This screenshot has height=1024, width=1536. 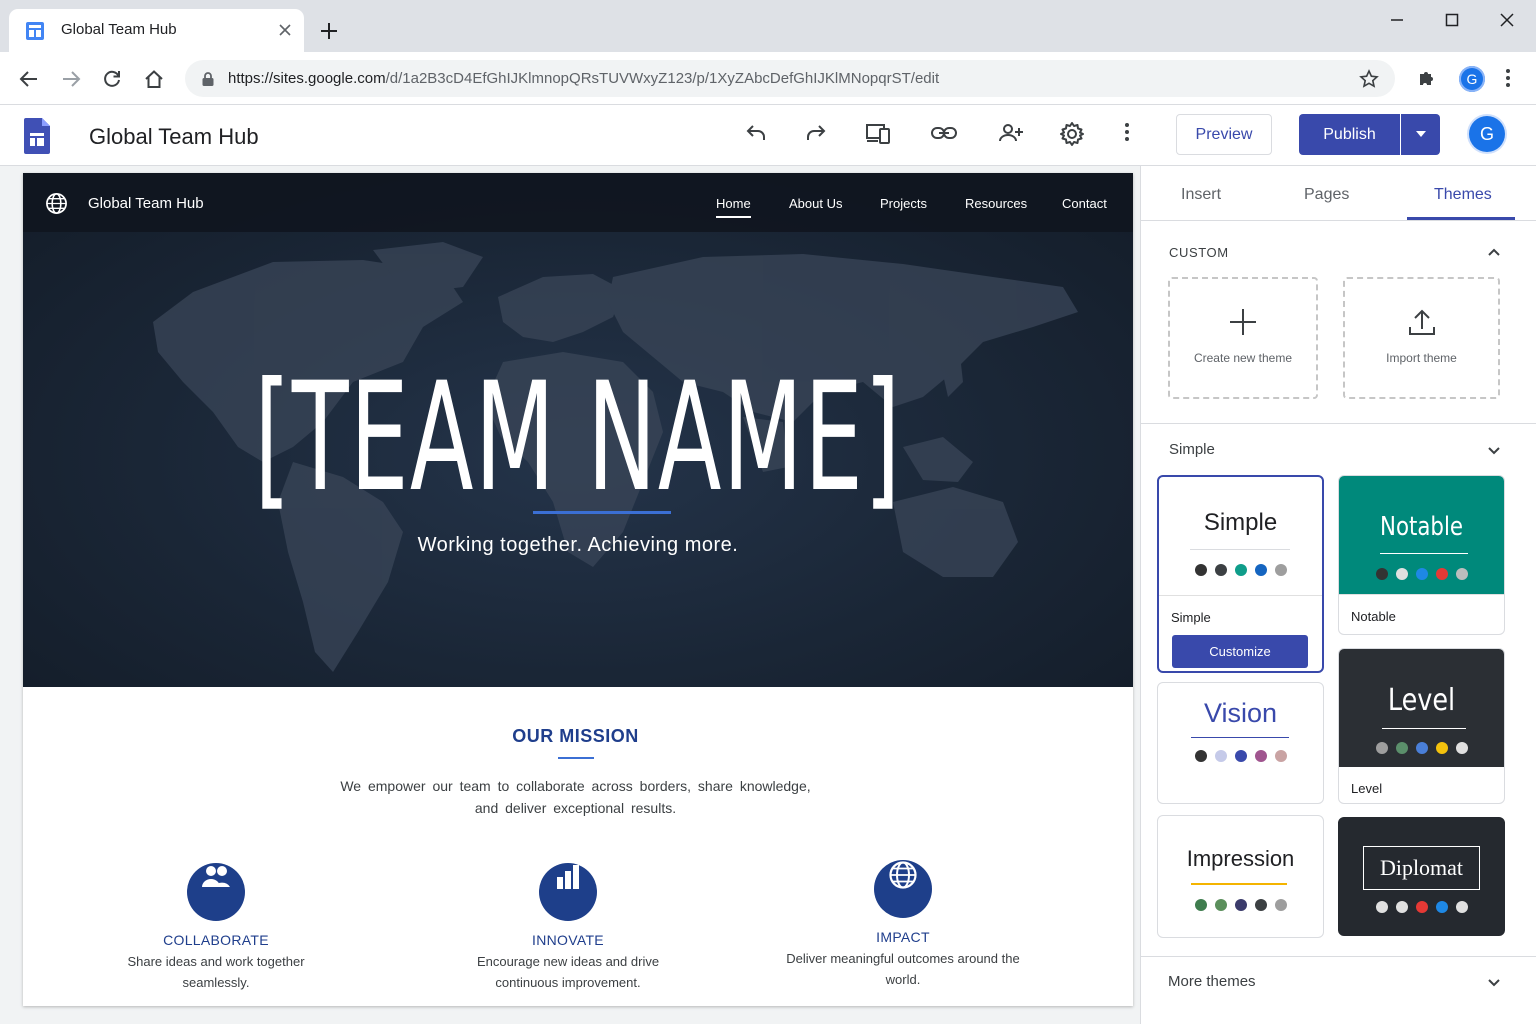 I want to click on theme-card-impression: Impression, so click(x=1240, y=876).